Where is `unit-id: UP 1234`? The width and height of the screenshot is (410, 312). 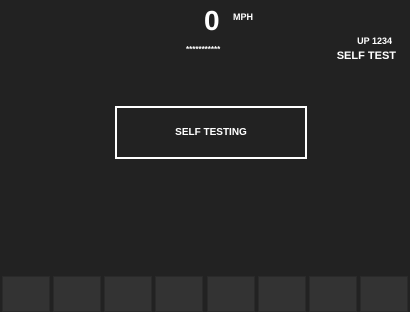 unit-id: UP 1234 is located at coordinates (374, 41).